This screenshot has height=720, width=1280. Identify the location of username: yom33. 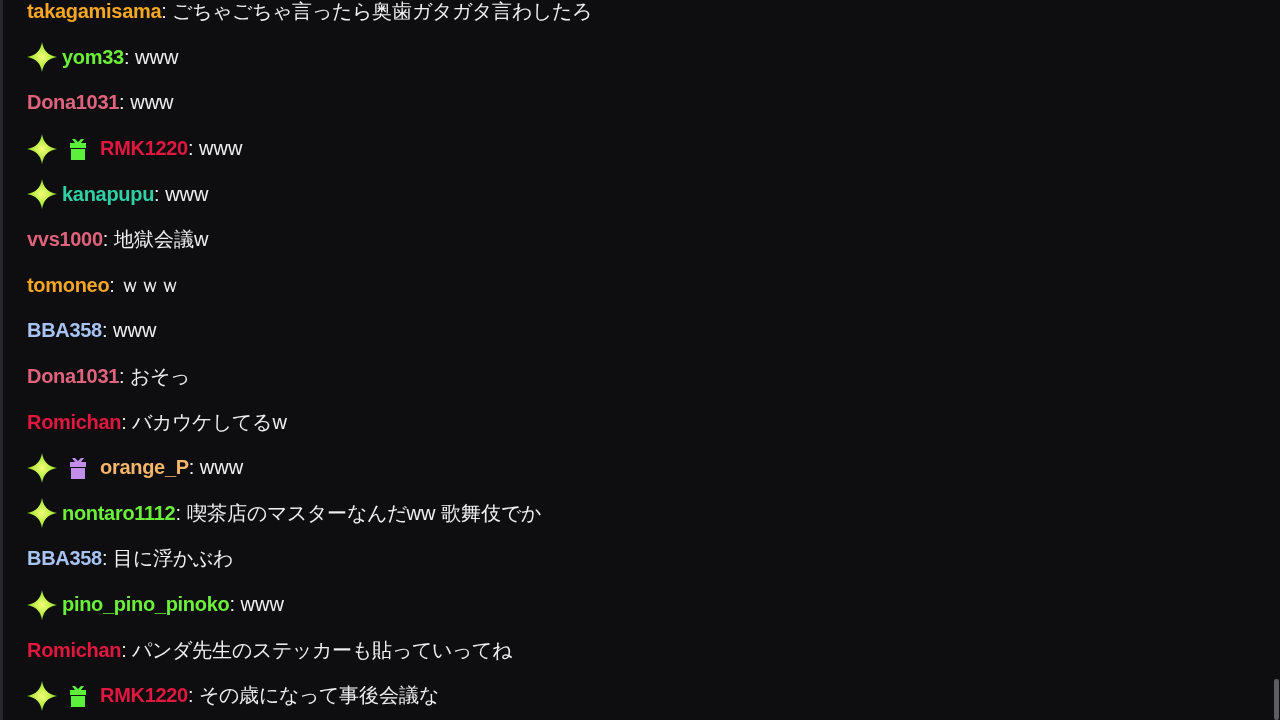
(93, 57).